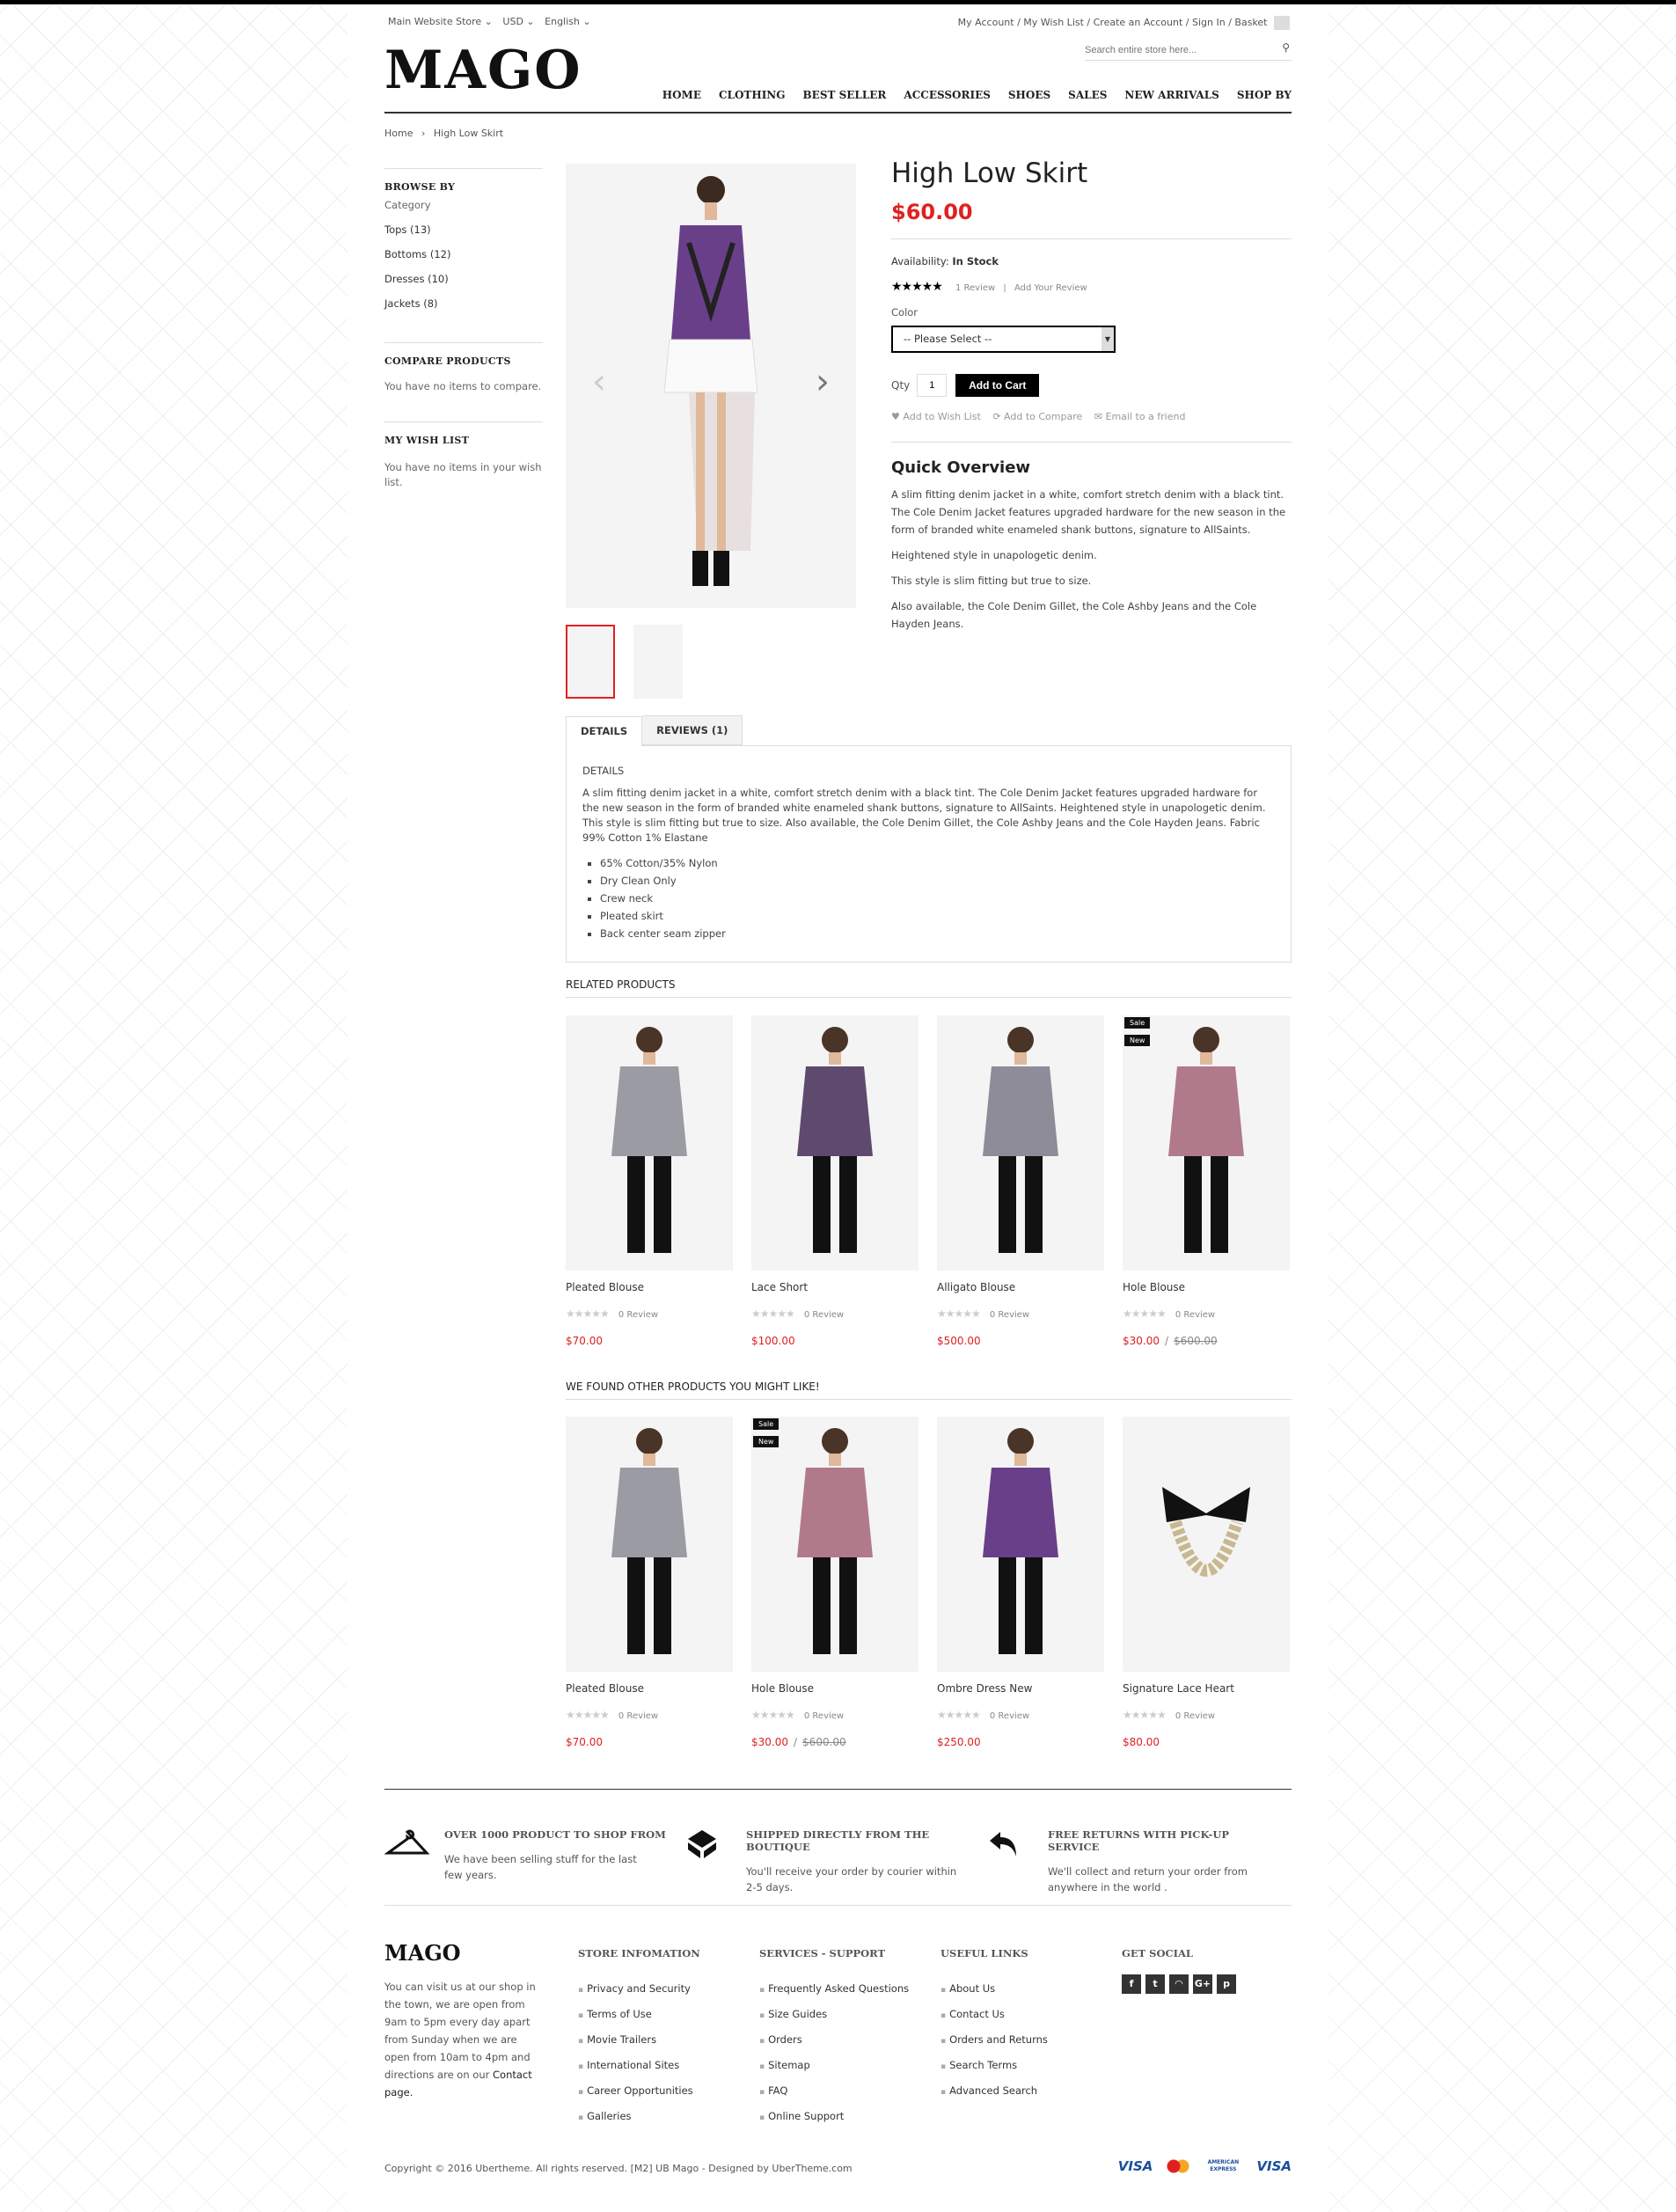  I want to click on footer-link: International Sites, so click(639, 2066).